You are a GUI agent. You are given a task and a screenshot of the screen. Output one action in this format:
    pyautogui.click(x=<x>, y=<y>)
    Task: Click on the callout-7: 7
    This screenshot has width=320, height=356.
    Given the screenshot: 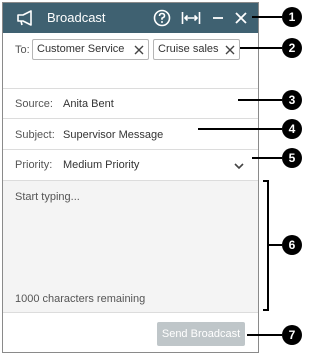 What is the action you would take?
    pyautogui.click(x=292, y=335)
    